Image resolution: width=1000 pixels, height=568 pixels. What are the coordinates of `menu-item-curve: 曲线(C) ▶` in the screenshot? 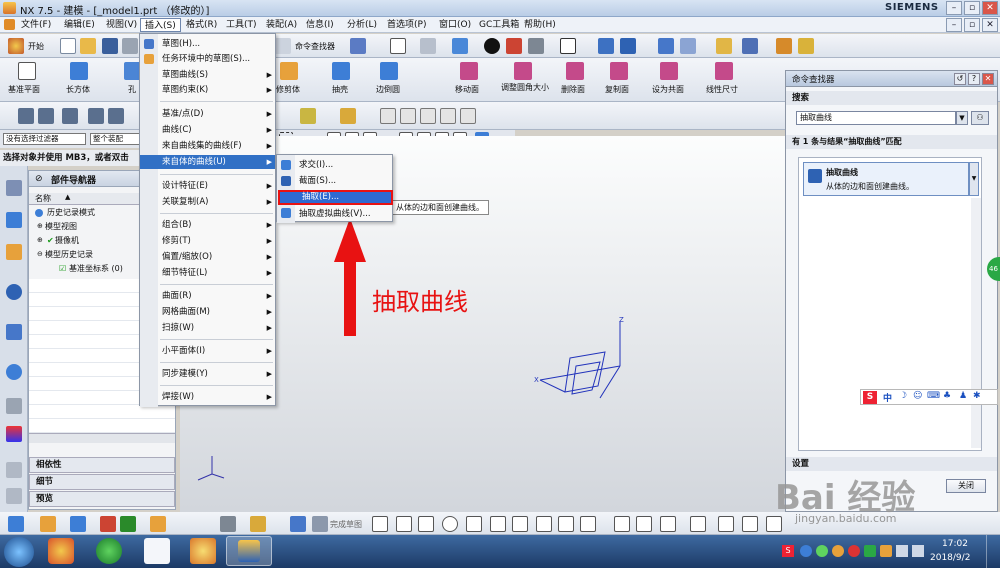 It's located at (207, 130).